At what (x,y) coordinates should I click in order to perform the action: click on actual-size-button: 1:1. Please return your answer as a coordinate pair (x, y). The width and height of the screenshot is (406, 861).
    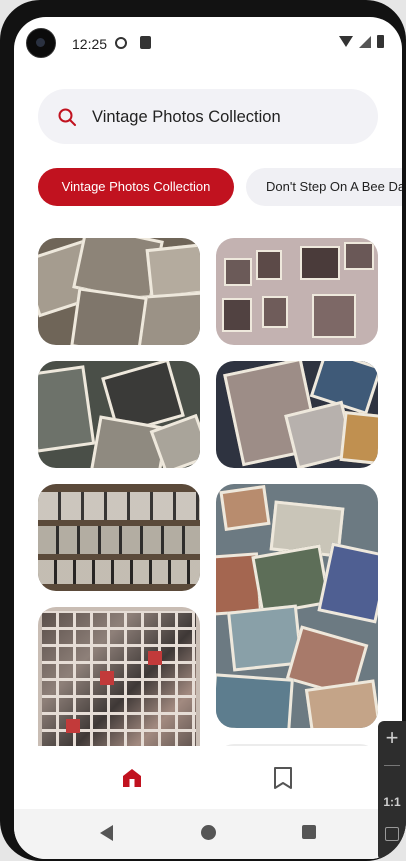
    Looking at the image, I should click on (392, 802).